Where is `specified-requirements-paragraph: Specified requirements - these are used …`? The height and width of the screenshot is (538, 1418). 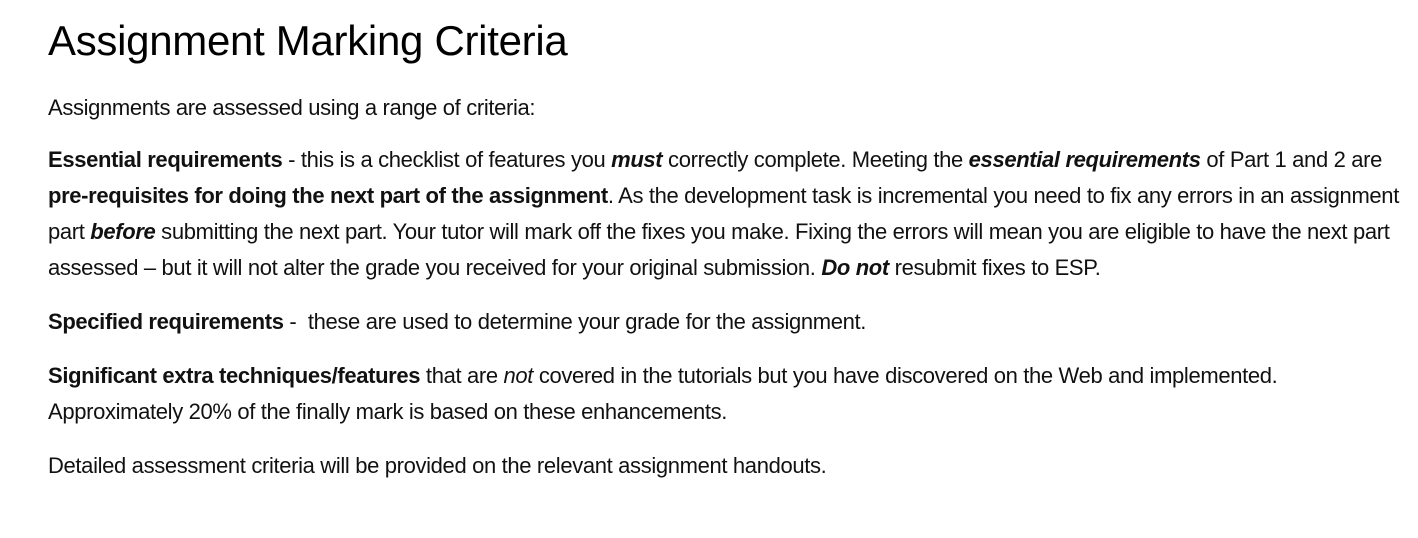
specified-requirements-paragraph: Specified requirements - these are used … is located at coordinates (724, 322).